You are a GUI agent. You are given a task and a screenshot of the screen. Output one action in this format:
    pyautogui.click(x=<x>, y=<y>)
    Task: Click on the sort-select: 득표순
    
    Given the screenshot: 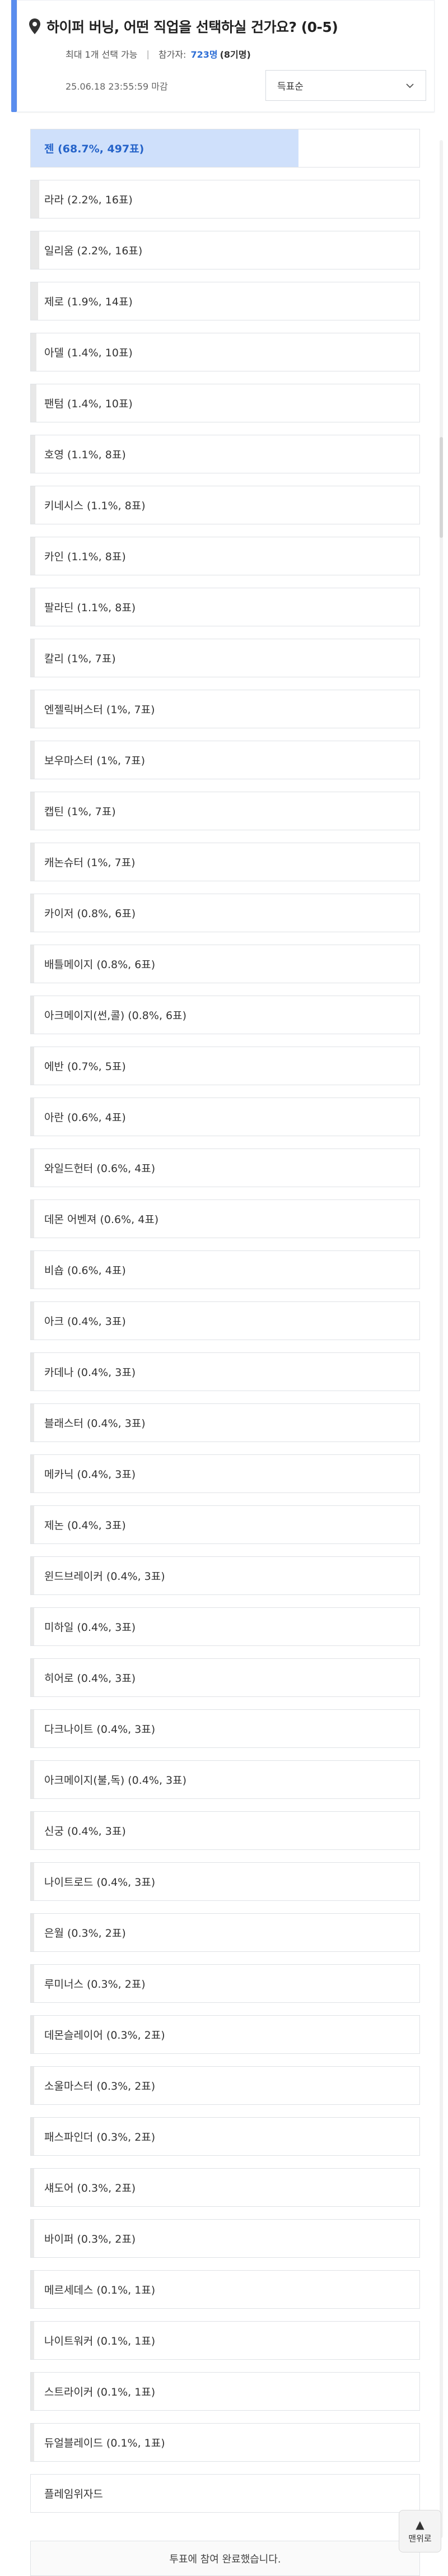 What is the action you would take?
    pyautogui.click(x=346, y=85)
    